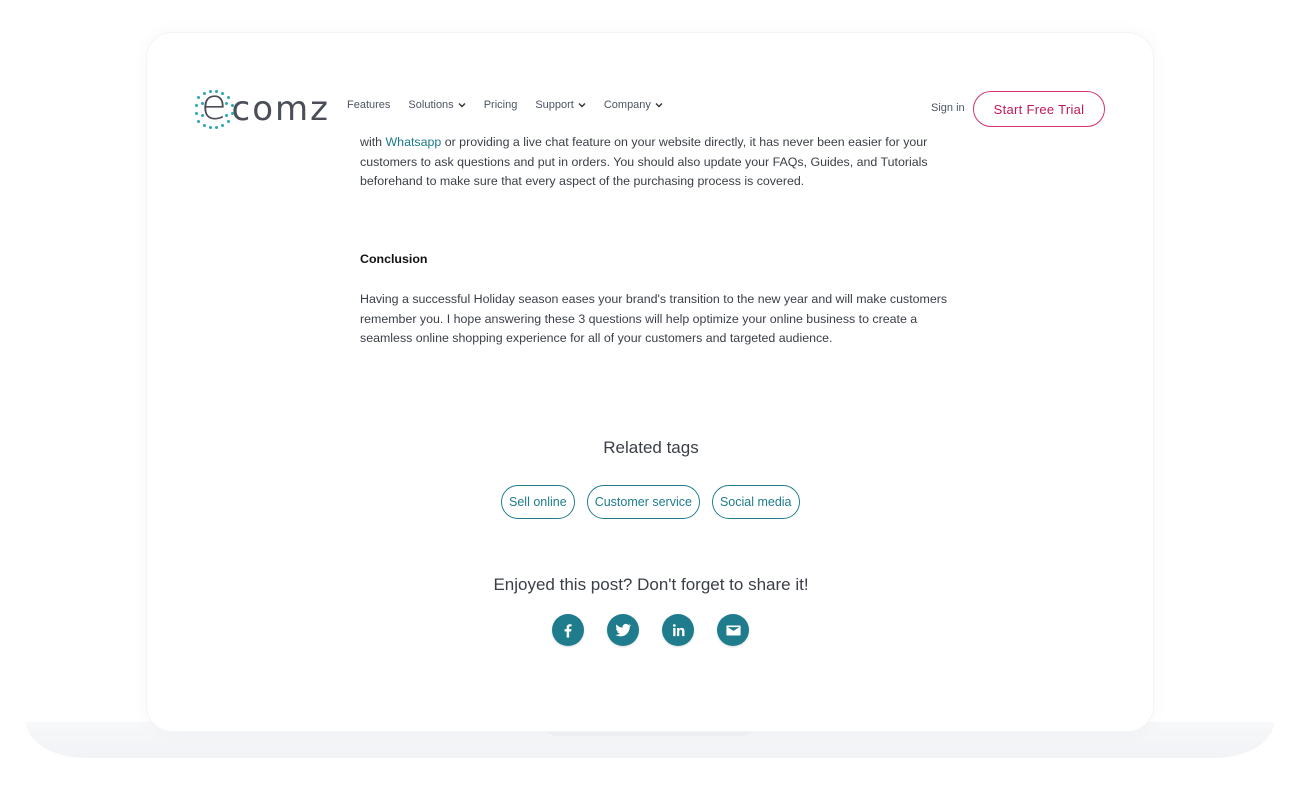  Describe the element at coordinates (554, 105) in the screenshot. I see `nav-item-label: Support` at that location.